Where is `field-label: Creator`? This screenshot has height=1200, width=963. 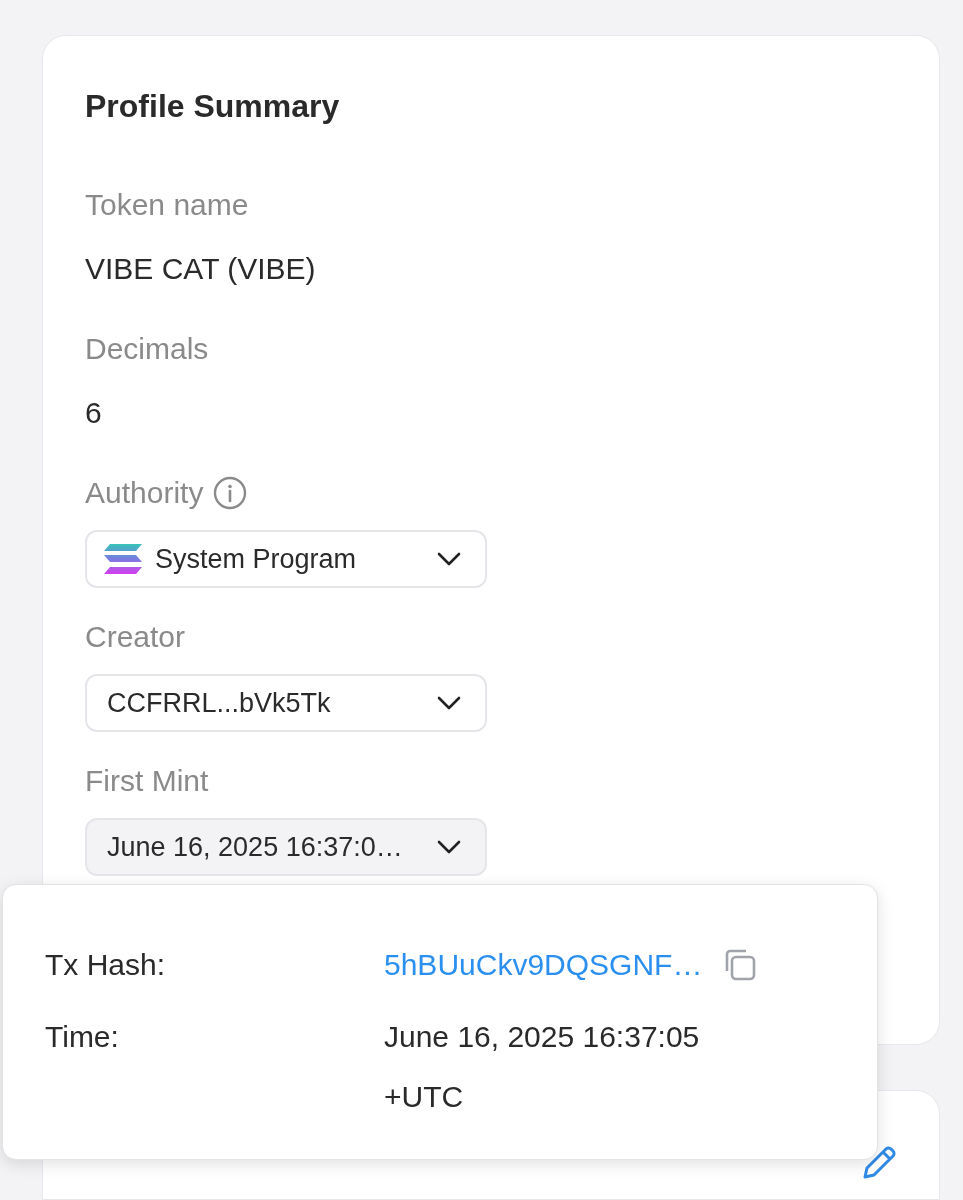 field-label: Creator is located at coordinates (135, 637).